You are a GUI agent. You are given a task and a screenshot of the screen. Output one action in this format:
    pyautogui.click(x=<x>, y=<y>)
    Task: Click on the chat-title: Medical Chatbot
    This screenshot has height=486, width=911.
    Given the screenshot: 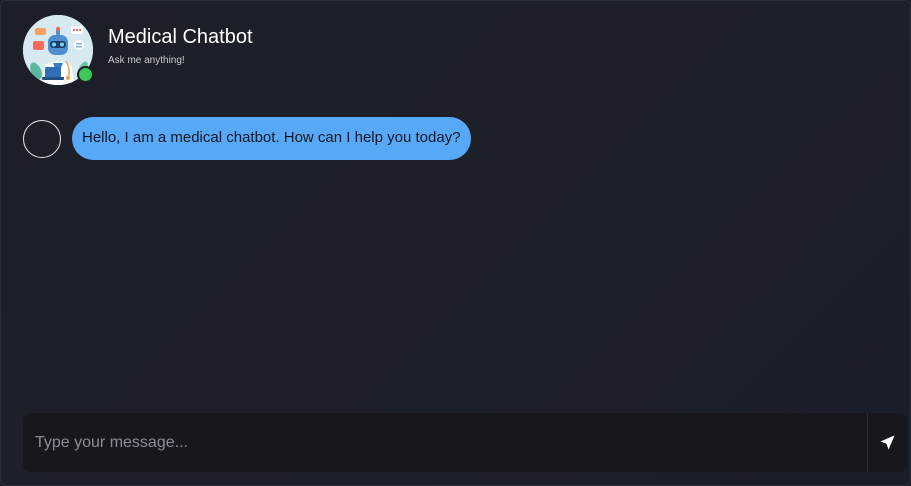 What is the action you would take?
    pyautogui.click(x=180, y=36)
    